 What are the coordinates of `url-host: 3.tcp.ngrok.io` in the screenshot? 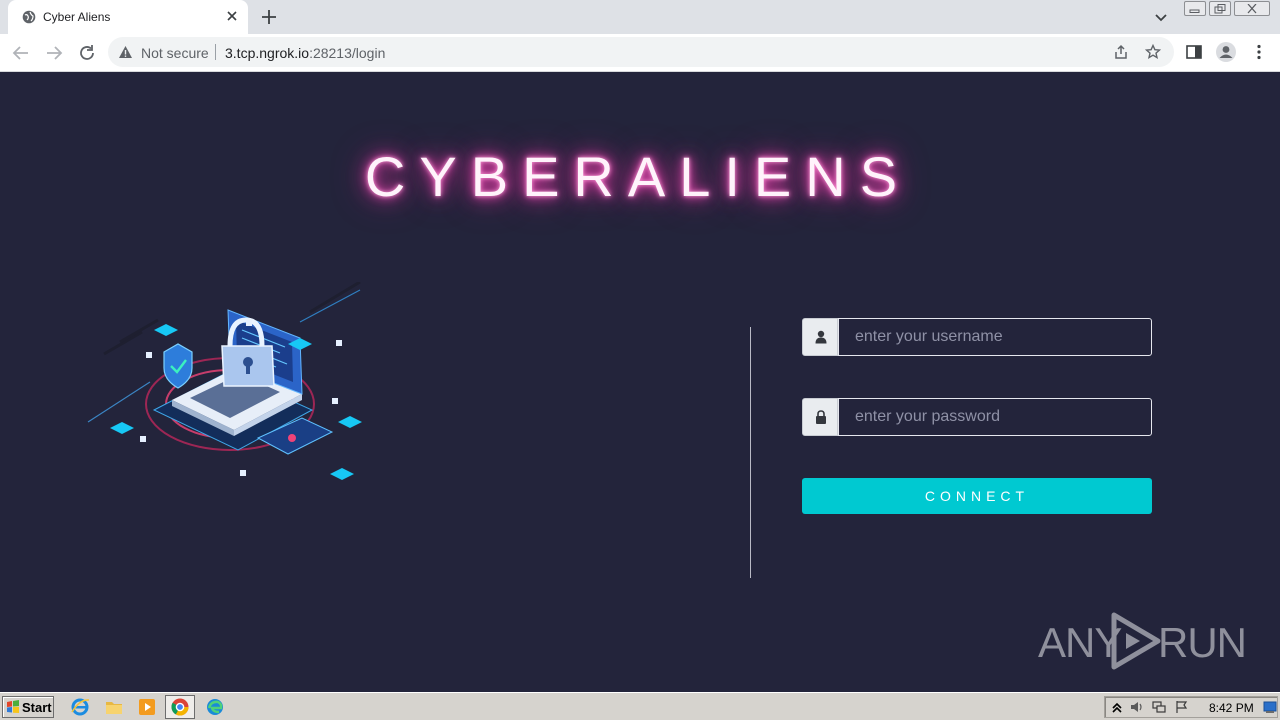 It's located at (267, 53).